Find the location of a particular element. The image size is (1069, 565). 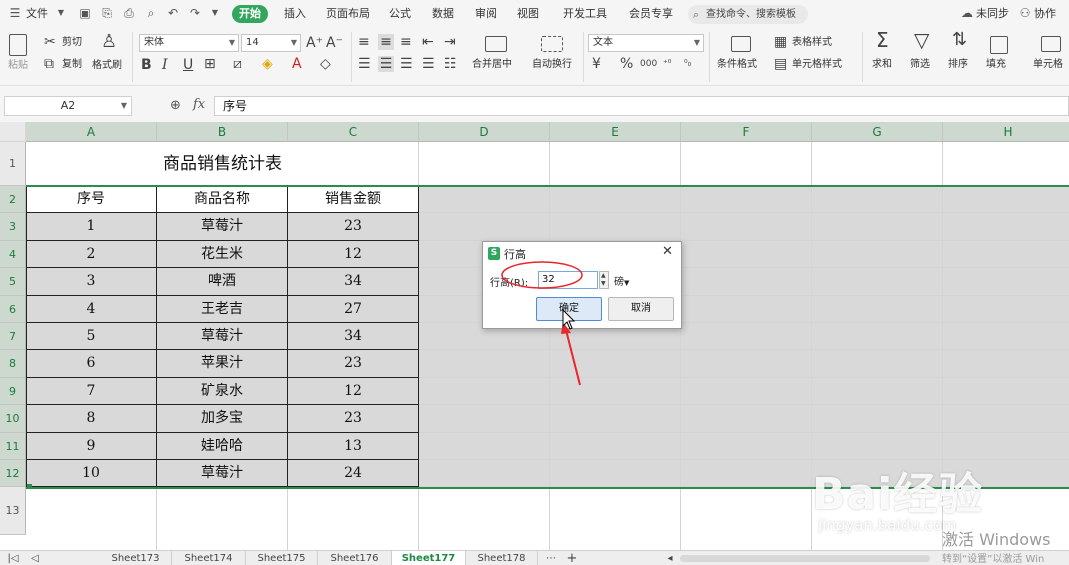

cell-a8: 6 is located at coordinates (91, 364).